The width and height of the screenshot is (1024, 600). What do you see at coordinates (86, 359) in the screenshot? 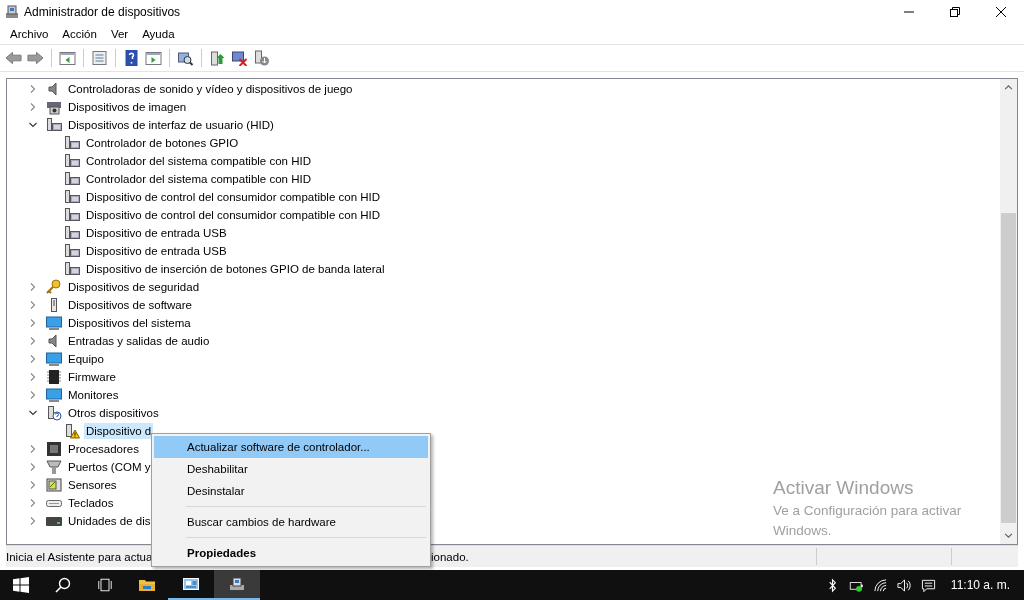
I see `tree-item: Equipo` at bounding box center [86, 359].